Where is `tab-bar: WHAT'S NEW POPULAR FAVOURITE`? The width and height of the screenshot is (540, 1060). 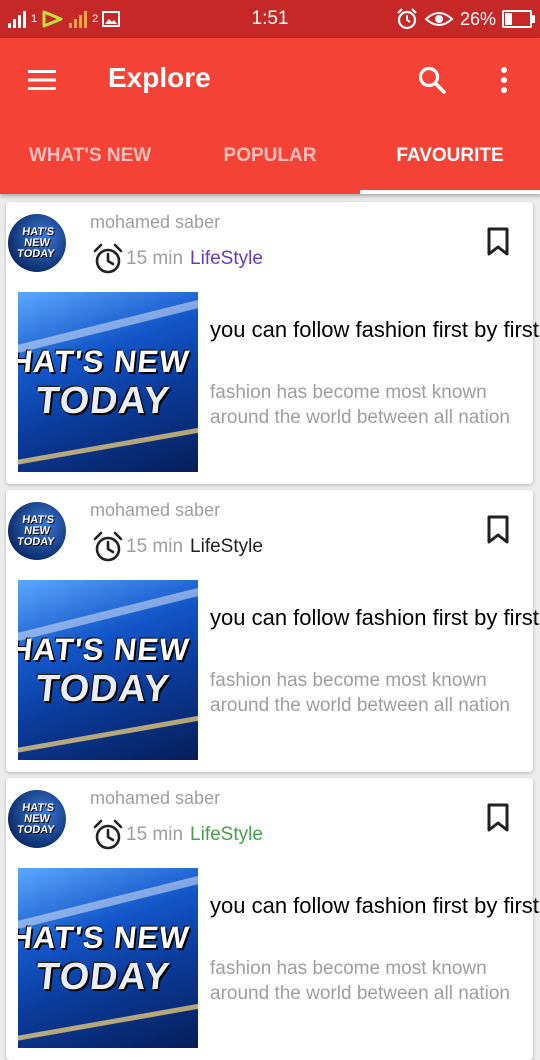 tab-bar: WHAT'S NEW POPULAR FAVOURITE is located at coordinates (270, 164).